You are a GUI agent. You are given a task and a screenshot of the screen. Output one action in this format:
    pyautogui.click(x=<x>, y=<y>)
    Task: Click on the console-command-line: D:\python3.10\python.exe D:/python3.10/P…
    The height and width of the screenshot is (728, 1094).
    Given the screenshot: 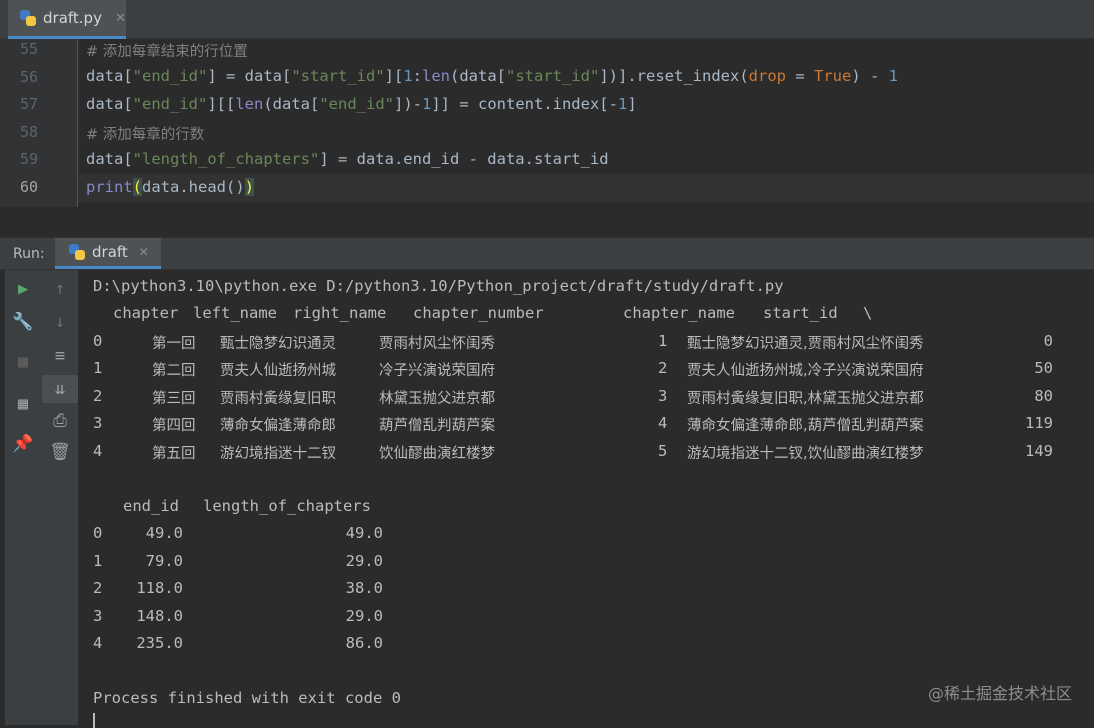 What is the action you would take?
    pyautogui.click(x=438, y=286)
    